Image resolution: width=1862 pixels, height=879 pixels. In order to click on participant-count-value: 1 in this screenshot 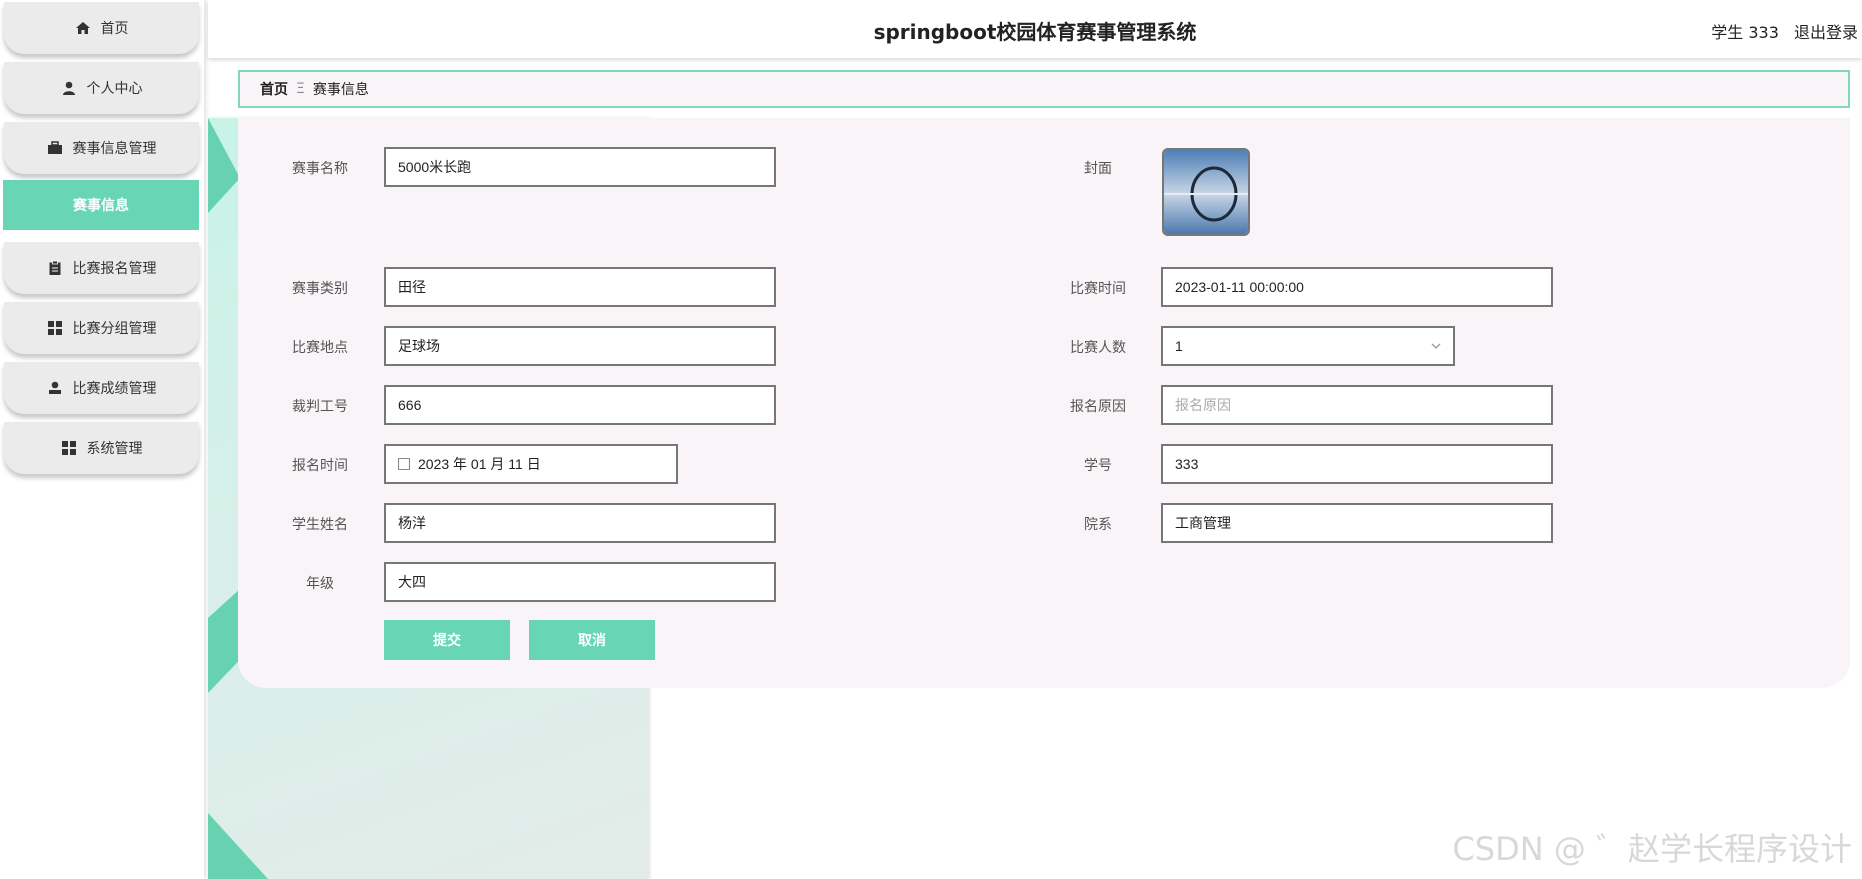, I will do `click(1179, 346)`.